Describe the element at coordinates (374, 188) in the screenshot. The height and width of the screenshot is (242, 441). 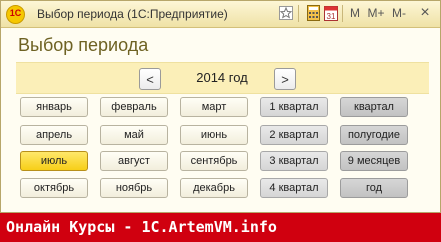
I see `period-button-year: год` at that location.